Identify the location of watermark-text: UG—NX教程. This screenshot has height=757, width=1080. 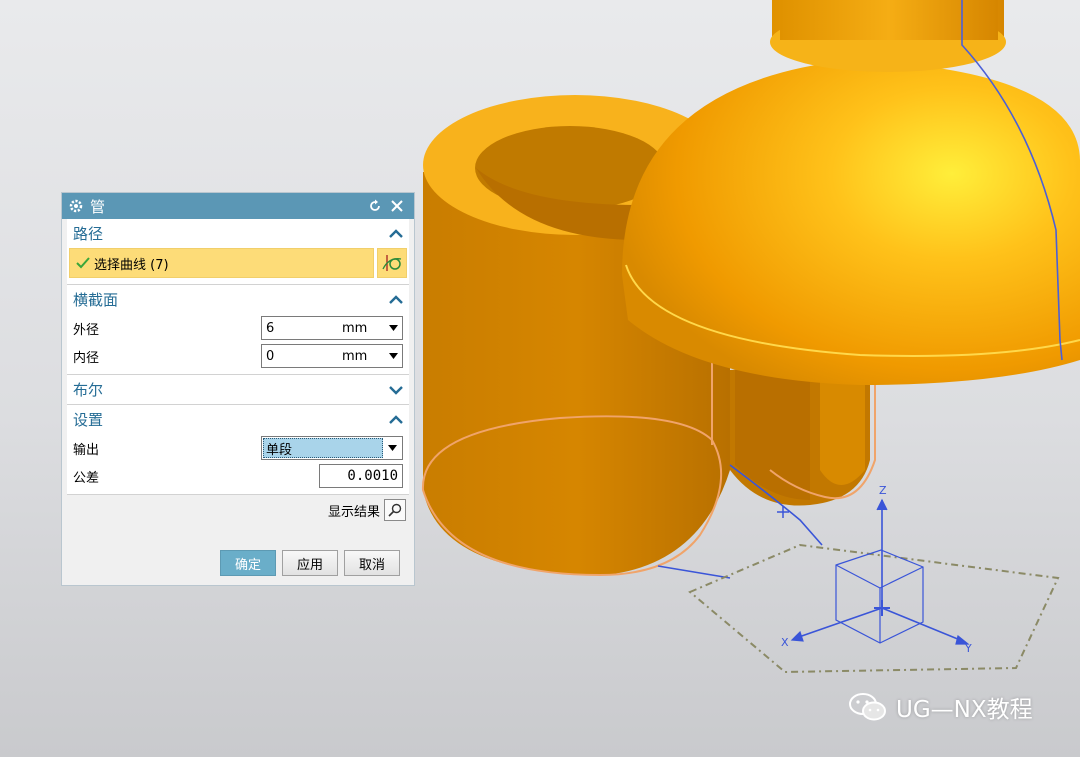
(964, 710).